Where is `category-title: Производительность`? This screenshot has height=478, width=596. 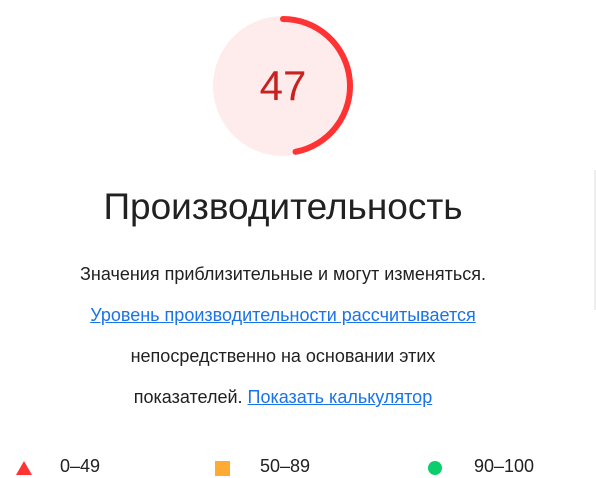
category-title: Производительность is located at coordinates (283, 206).